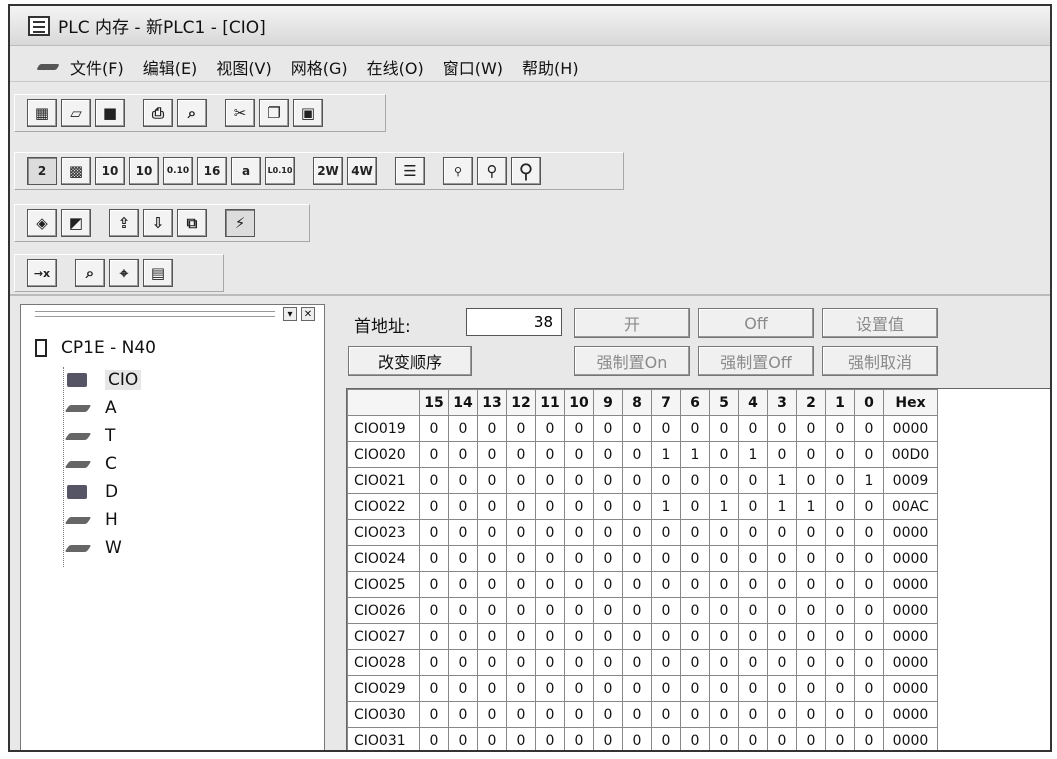  I want to click on force-cancel-button: 强制取消, so click(880, 361).